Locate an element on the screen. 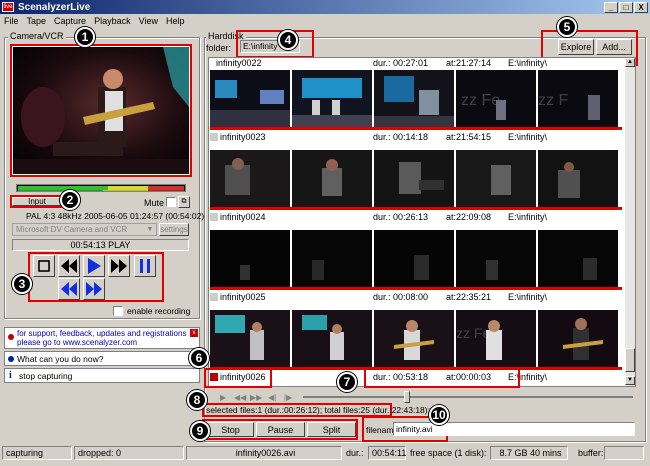 Image resolution: width=650 pixels, height=466 pixels. rewind-icon is located at coordinates (69, 266).